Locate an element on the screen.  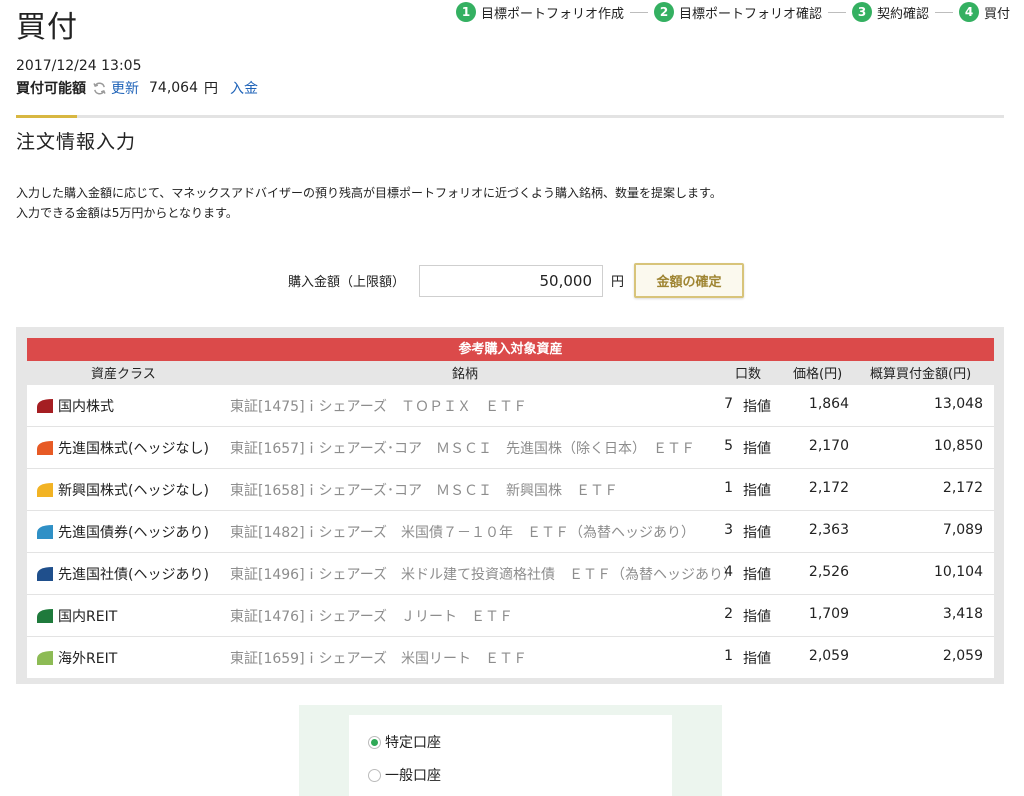
quantity: 3 is located at coordinates (728, 530).